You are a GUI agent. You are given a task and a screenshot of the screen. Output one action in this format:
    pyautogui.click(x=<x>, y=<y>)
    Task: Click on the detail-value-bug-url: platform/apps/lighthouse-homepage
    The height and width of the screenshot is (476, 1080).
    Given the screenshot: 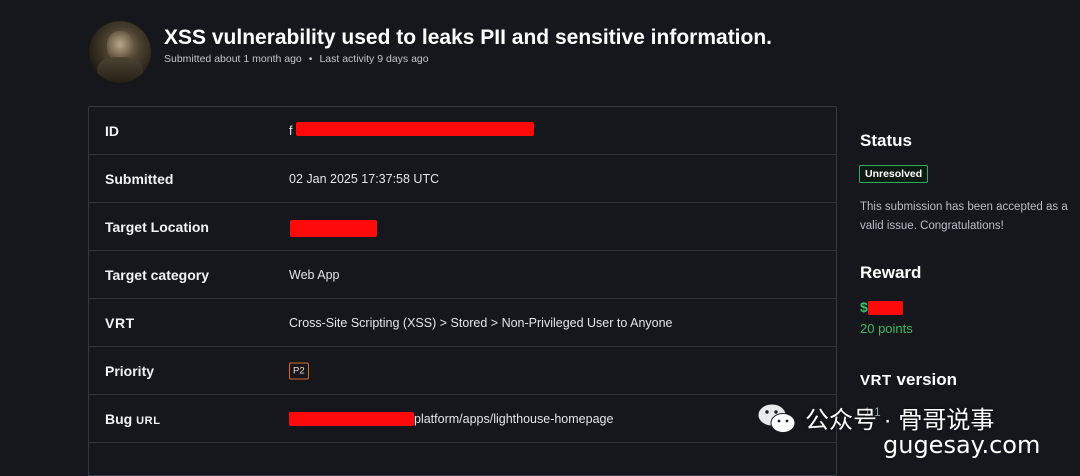 What is the action you would take?
    pyautogui.click(x=513, y=419)
    